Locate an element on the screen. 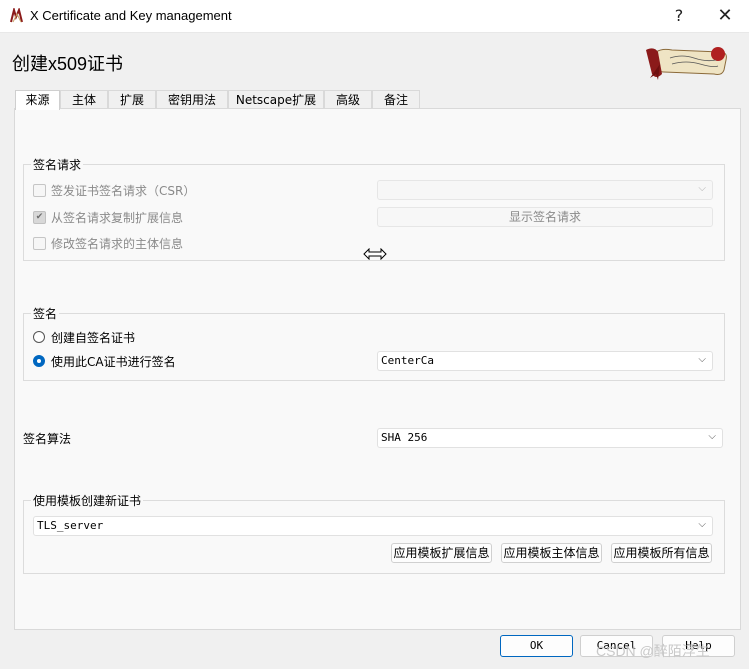 Image resolution: width=749 pixels, height=669 pixels. page-title: 创建x509证书 is located at coordinates (68, 64).